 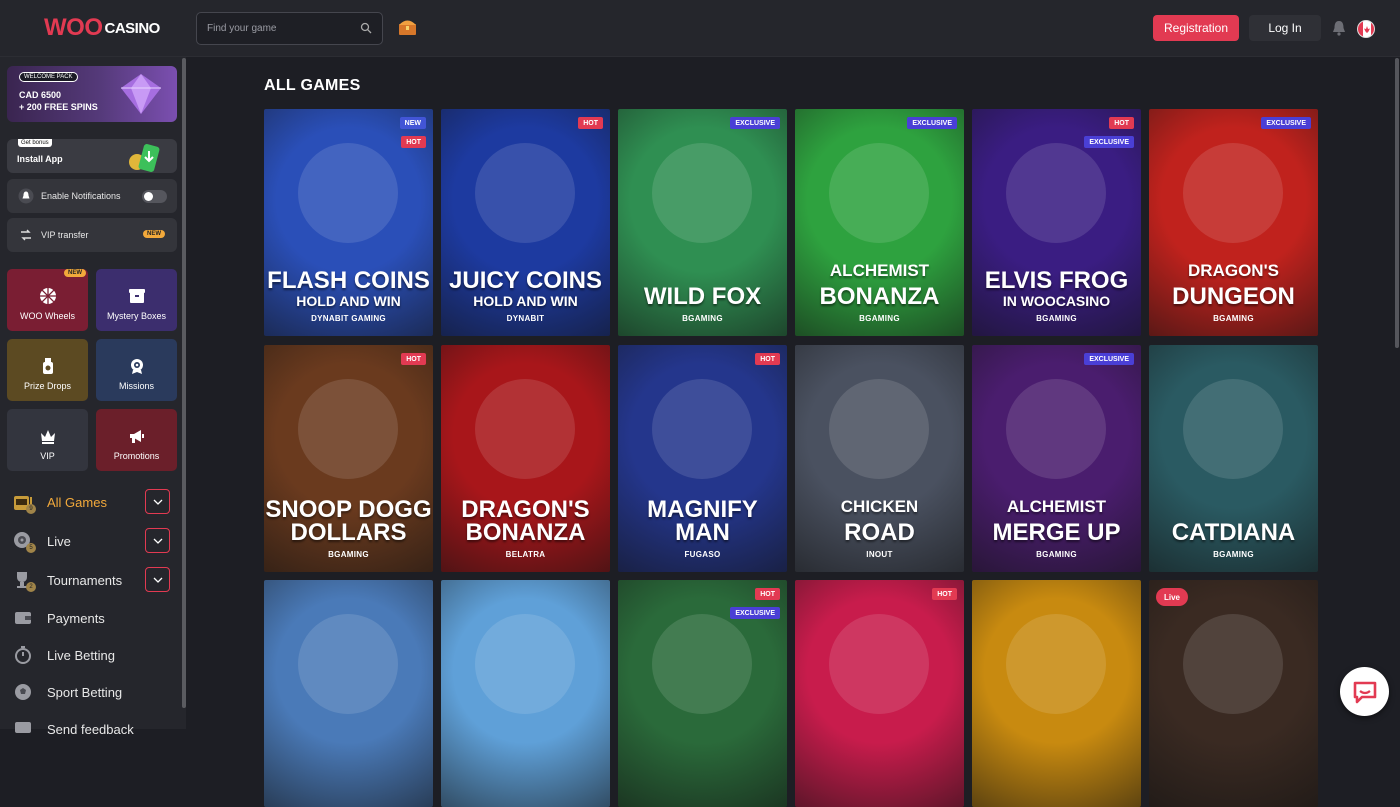 What do you see at coordinates (525, 280) in the screenshot?
I see `game-title: JUICY COINS` at bounding box center [525, 280].